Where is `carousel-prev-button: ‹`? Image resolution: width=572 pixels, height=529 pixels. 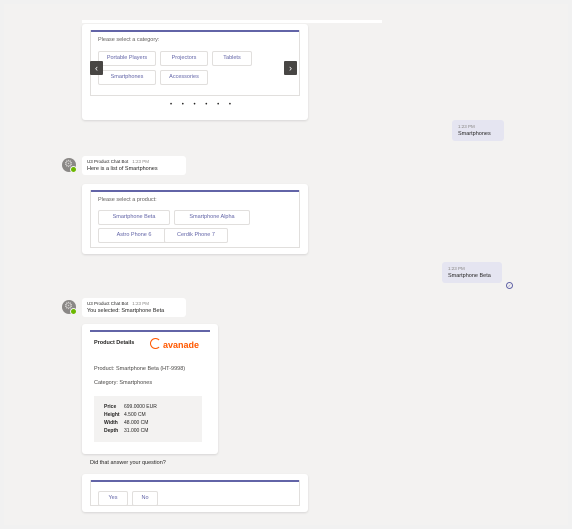
carousel-prev-button: ‹ is located at coordinates (96, 68).